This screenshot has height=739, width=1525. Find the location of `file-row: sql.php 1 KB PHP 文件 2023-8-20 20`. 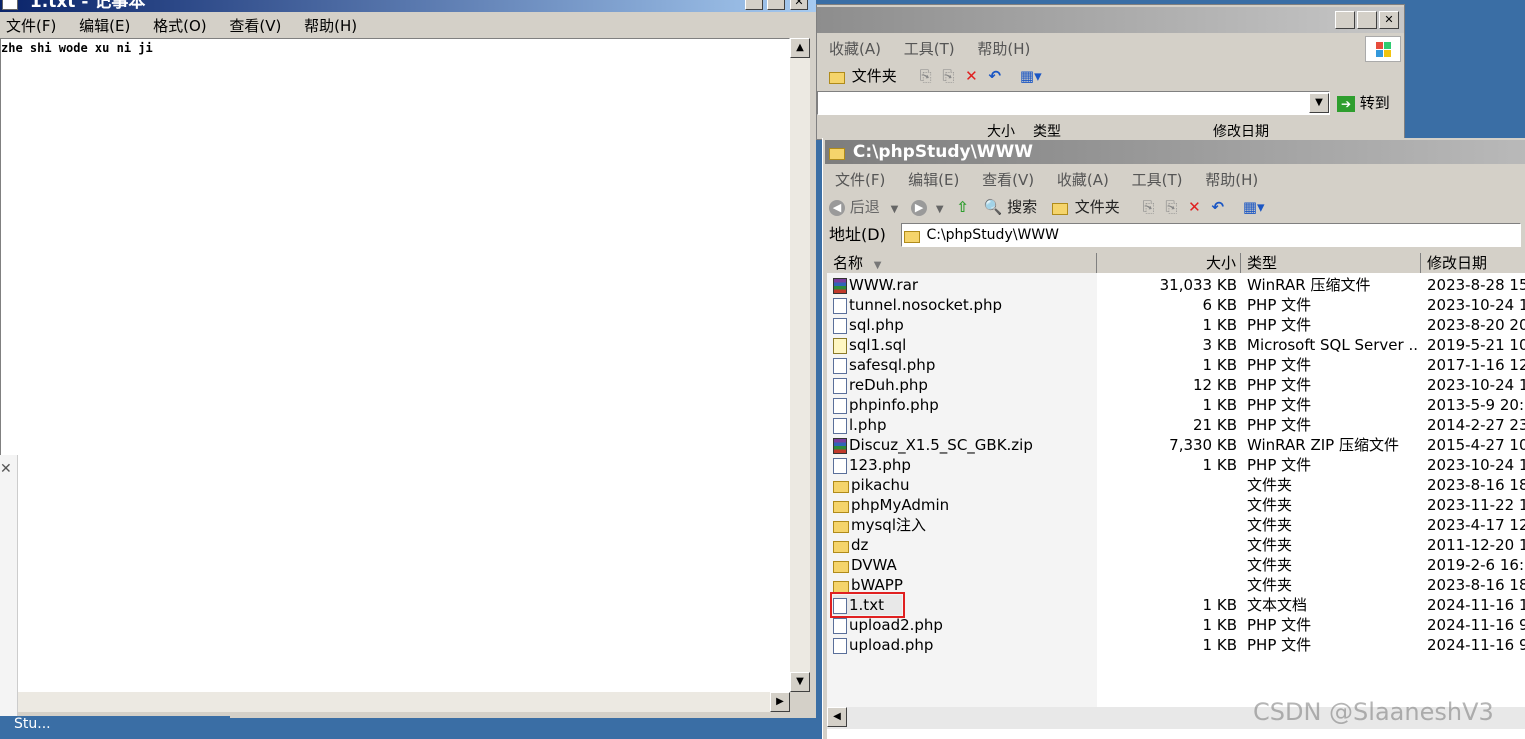

file-row: sql.php 1 KB PHP 文件 2023-8-20 20 is located at coordinates (1176, 325).